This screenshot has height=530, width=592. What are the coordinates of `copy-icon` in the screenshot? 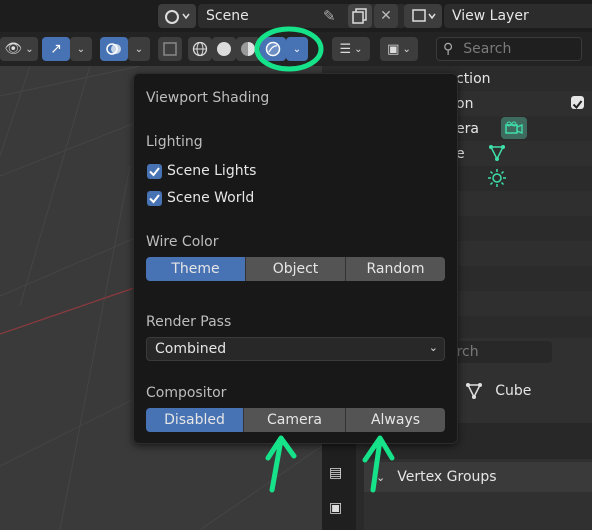 It's located at (359, 16).